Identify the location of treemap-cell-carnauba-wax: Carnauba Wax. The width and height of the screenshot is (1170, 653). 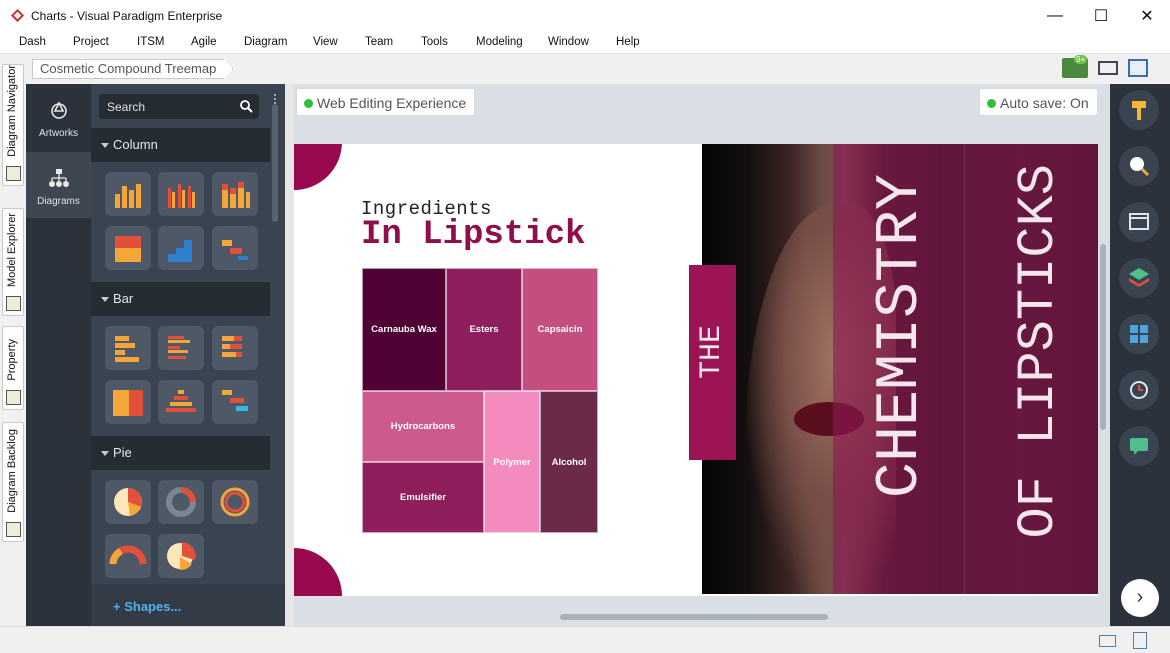
(404, 329).